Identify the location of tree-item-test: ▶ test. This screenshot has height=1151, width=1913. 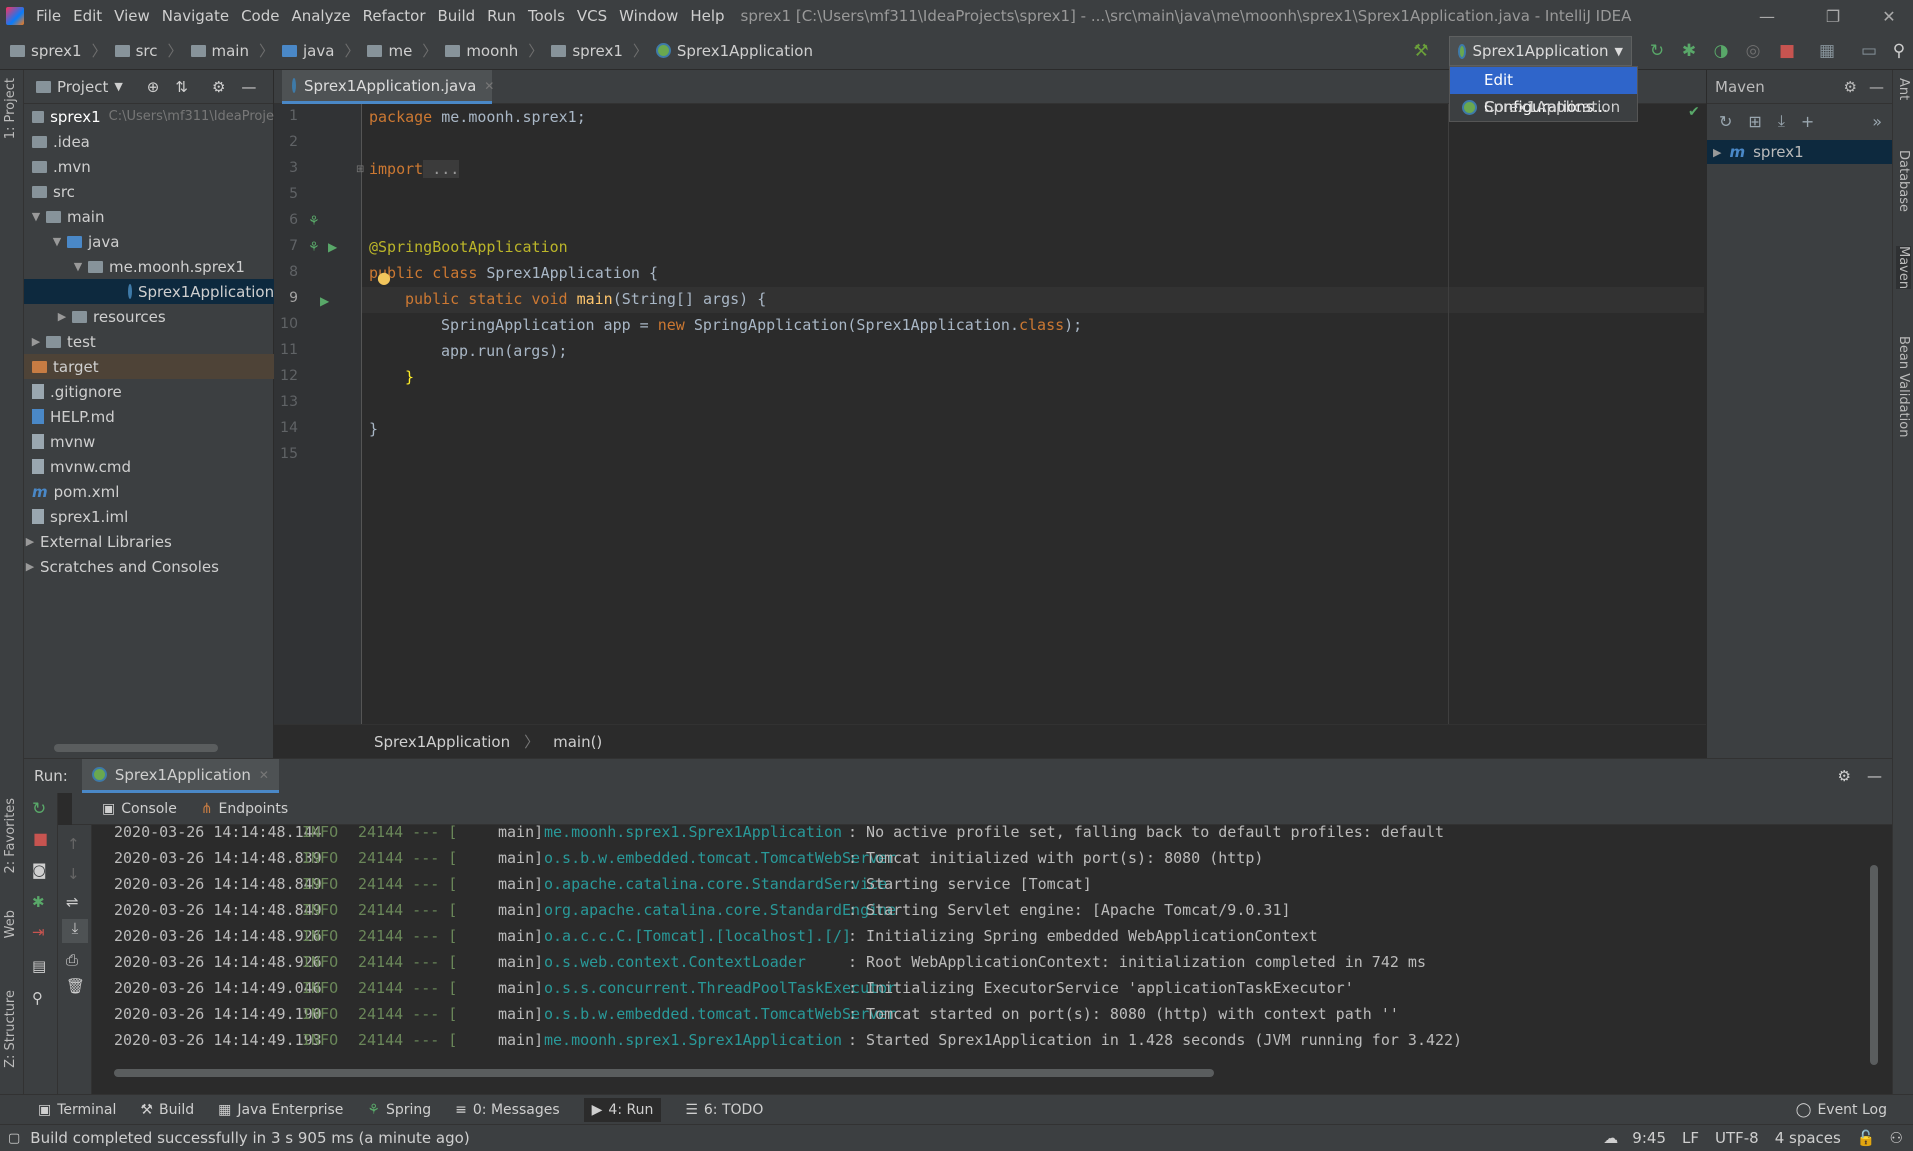
(149, 341).